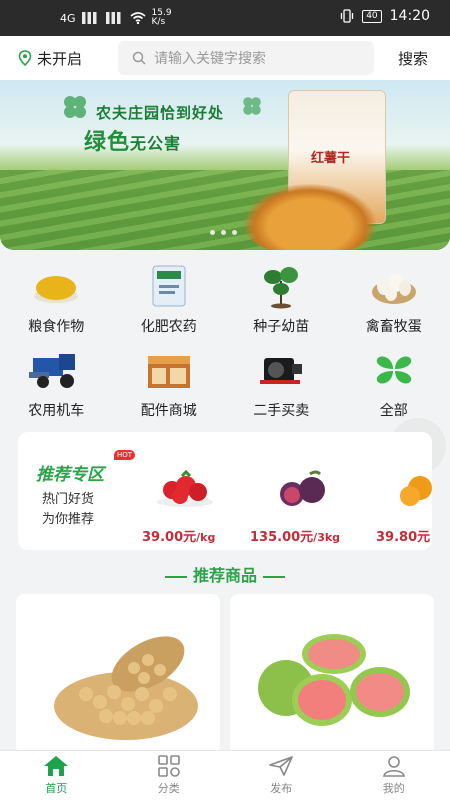 The width and height of the screenshot is (450, 800). I want to click on search-icon, so click(139, 58).